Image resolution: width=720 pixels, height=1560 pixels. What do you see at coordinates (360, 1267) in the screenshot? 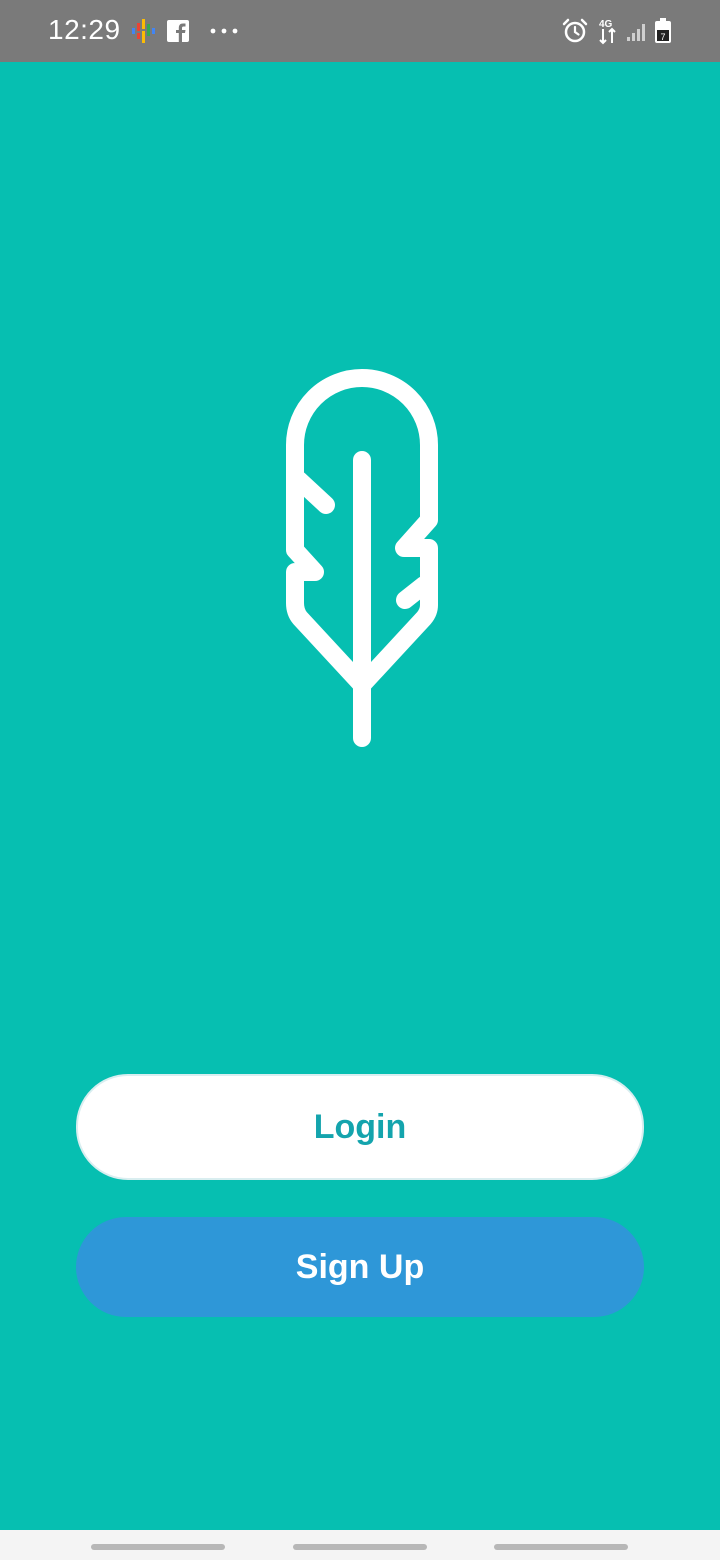
I see `signup-button: Sign Up` at bounding box center [360, 1267].